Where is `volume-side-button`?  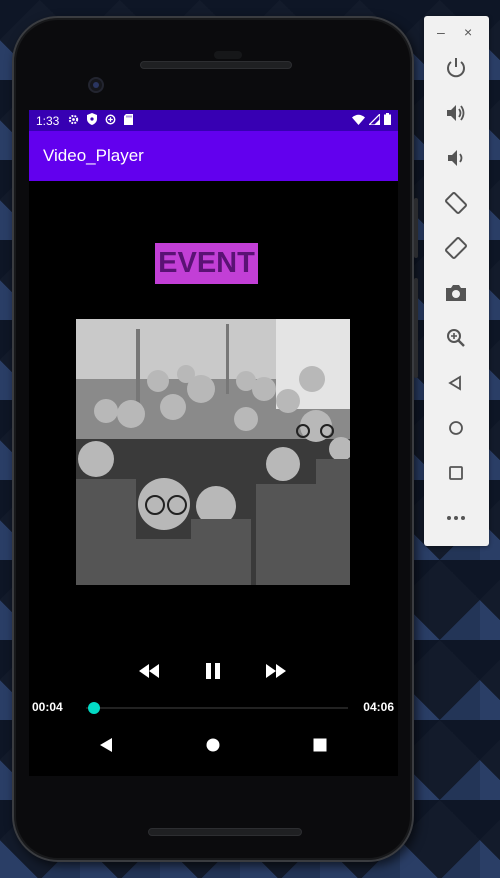 volume-side-button is located at coordinates (416, 328).